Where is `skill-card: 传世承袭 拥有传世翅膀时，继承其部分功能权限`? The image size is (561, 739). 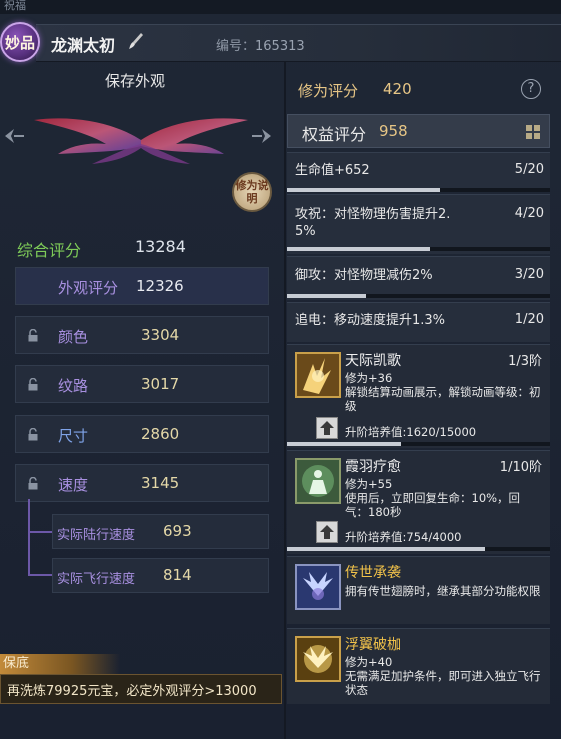 skill-card: 传世承袭 拥有传世翅膀时，继承其部分功能权限 is located at coordinates (418, 590).